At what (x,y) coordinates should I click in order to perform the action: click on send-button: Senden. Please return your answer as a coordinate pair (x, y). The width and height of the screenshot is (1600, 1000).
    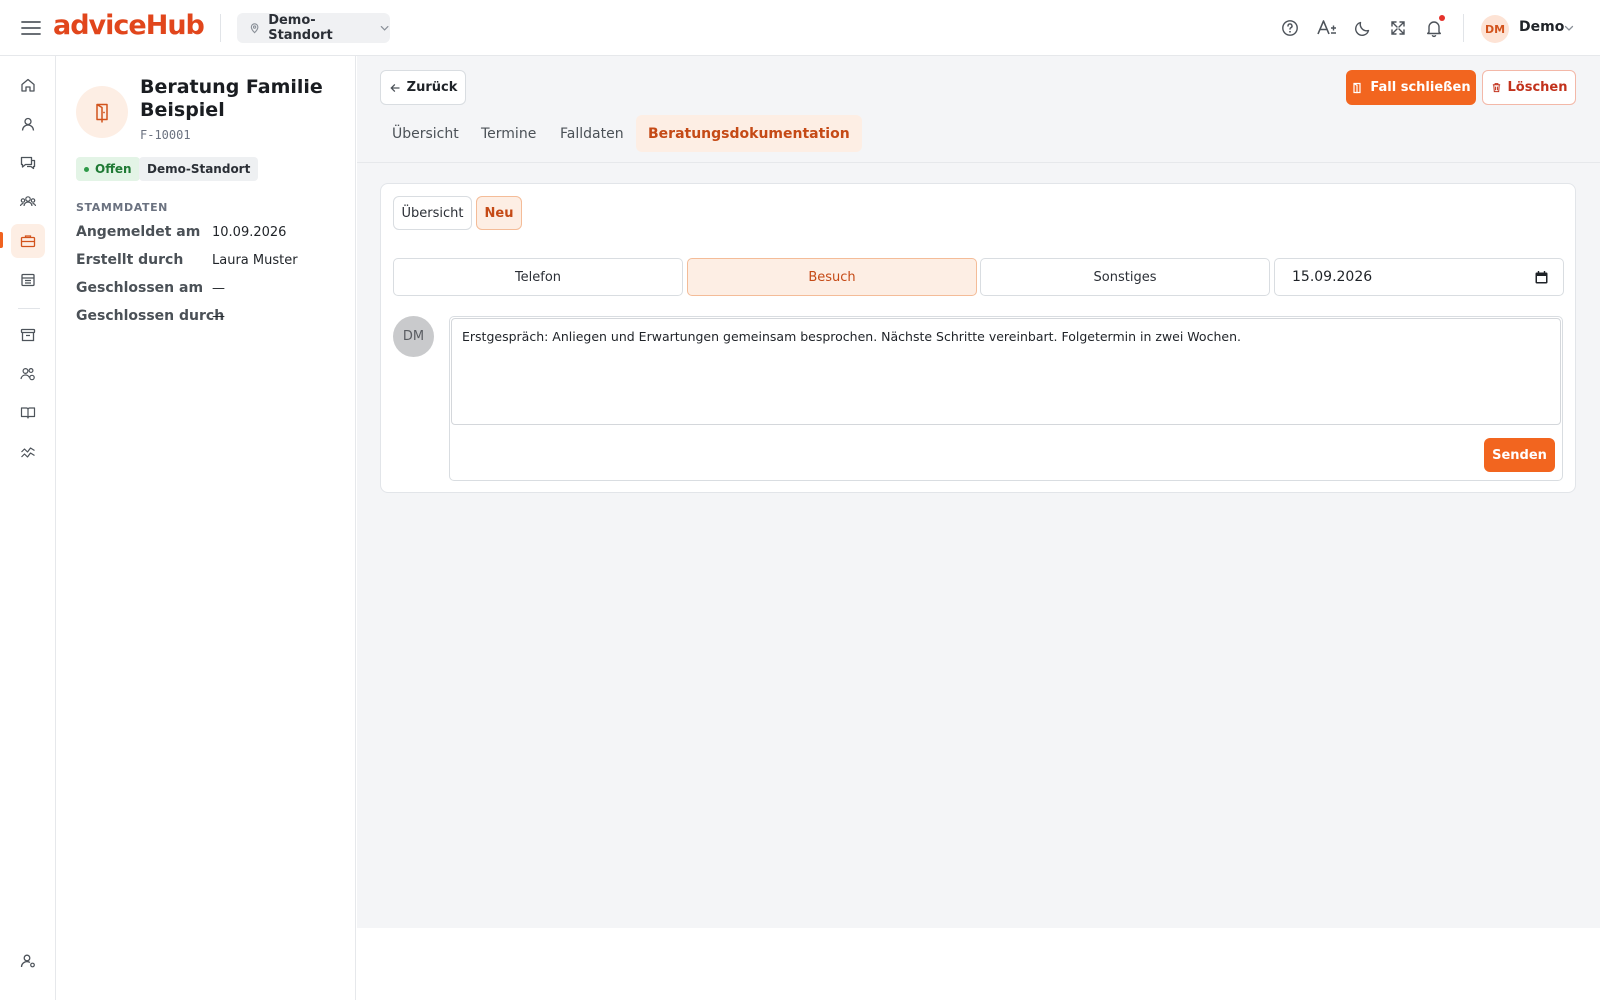
    Looking at the image, I should click on (1519, 455).